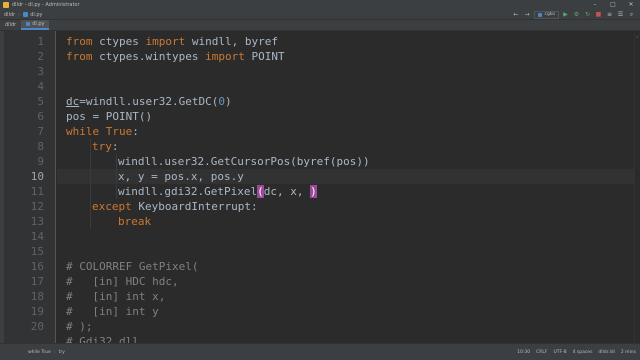  What do you see at coordinates (122, 281) in the screenshot?
I see `code-line-16: # [in] HDC hdc,` at bounding box center [122, 281].